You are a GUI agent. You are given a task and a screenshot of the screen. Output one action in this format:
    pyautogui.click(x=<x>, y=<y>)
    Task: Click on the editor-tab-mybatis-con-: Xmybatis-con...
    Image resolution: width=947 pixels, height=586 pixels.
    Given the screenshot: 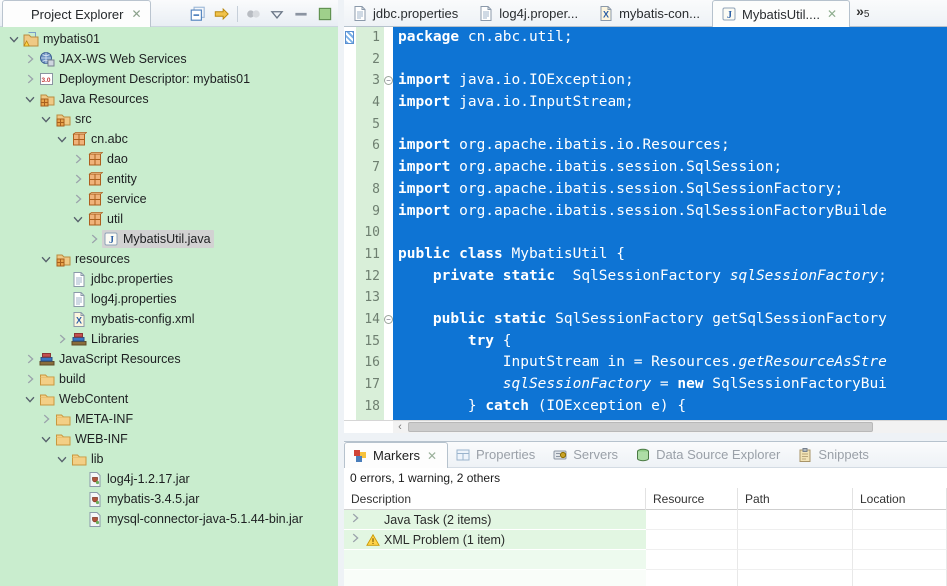 What is the action you would take?
    pyautogui.click(x=651, y=13)
    